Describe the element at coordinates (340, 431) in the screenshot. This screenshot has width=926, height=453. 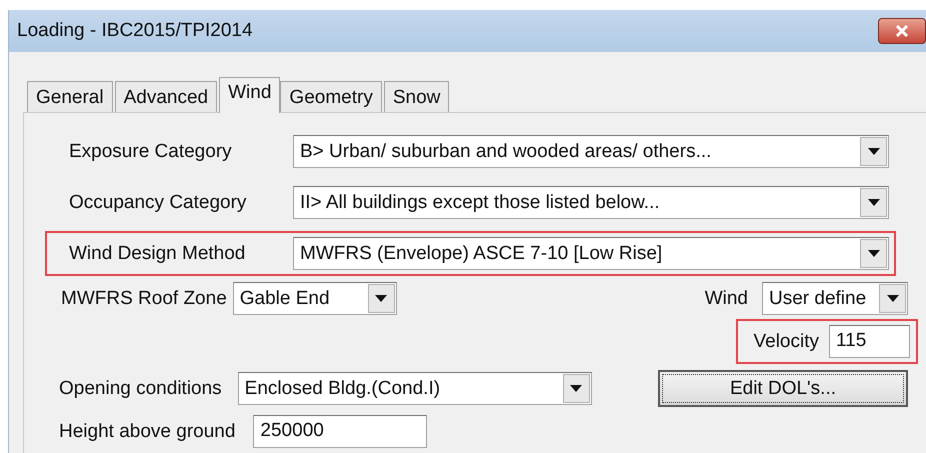
I see `input-field: 250000` at that location.